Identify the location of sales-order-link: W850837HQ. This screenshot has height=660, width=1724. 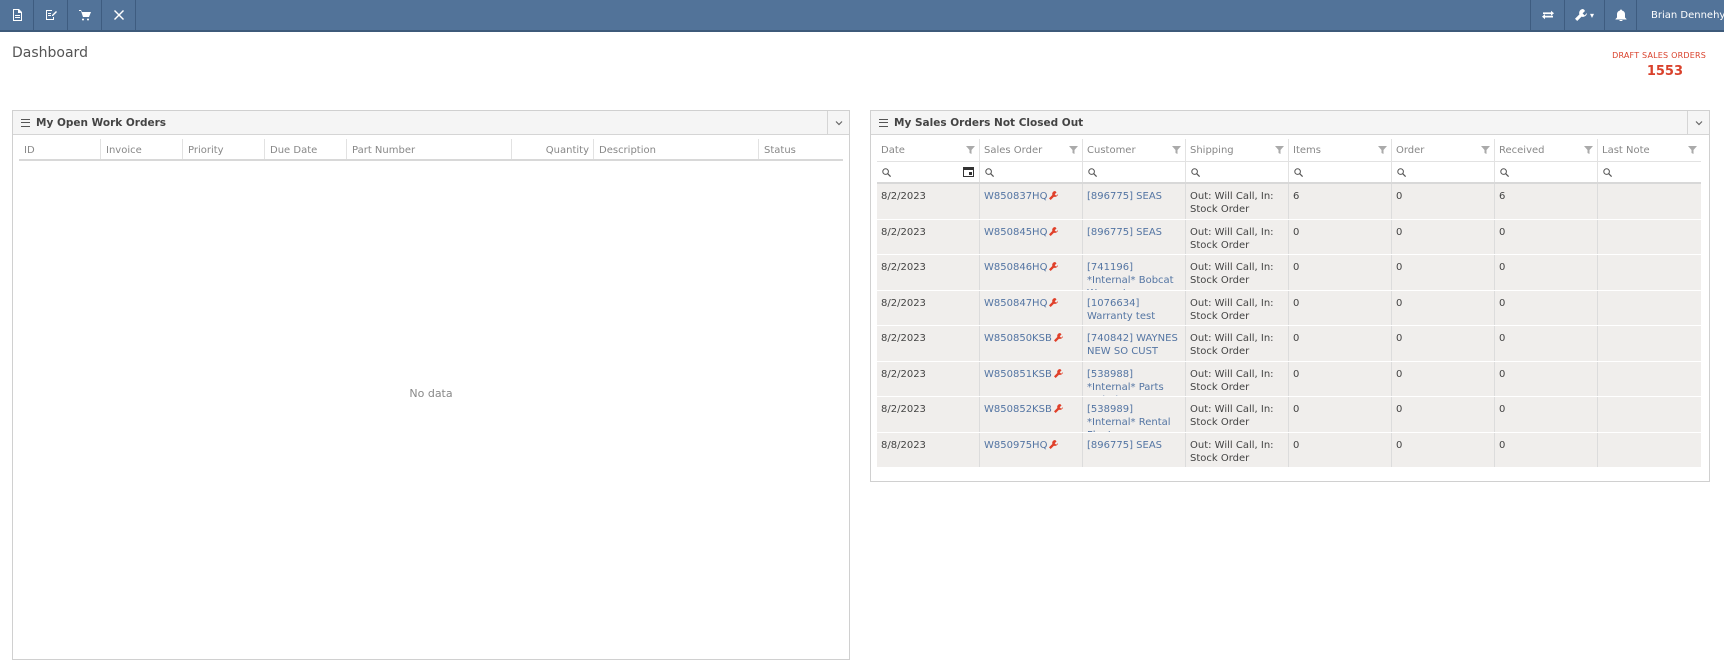
(1031, 201).